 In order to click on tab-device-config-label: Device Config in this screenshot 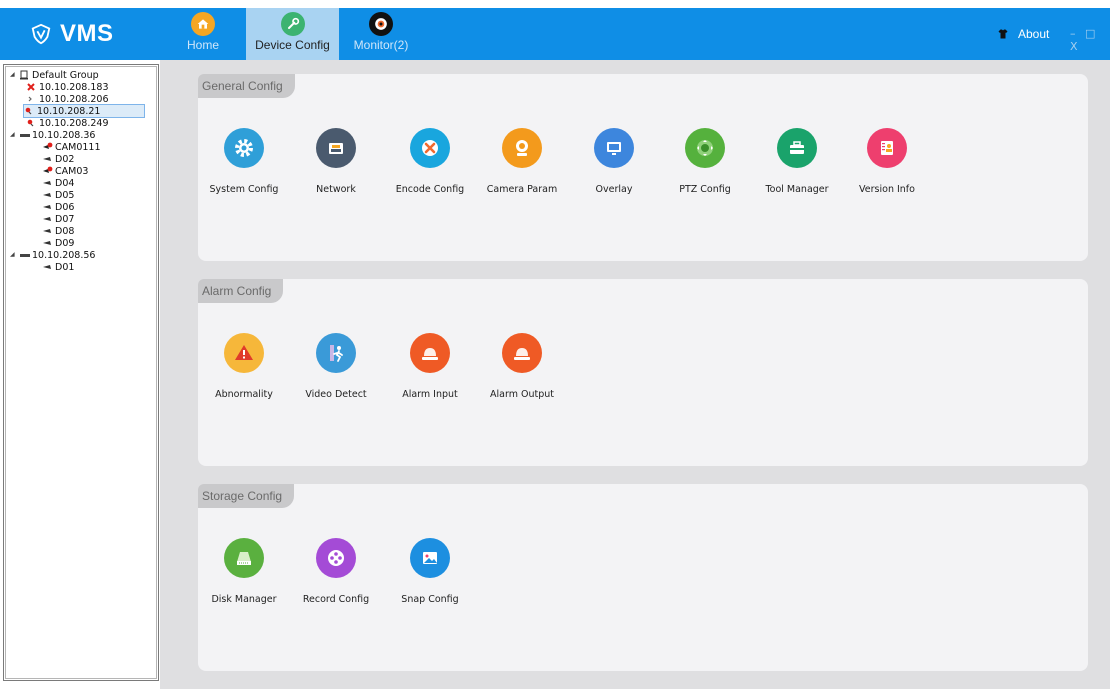, I will do `click(292, 45)`.